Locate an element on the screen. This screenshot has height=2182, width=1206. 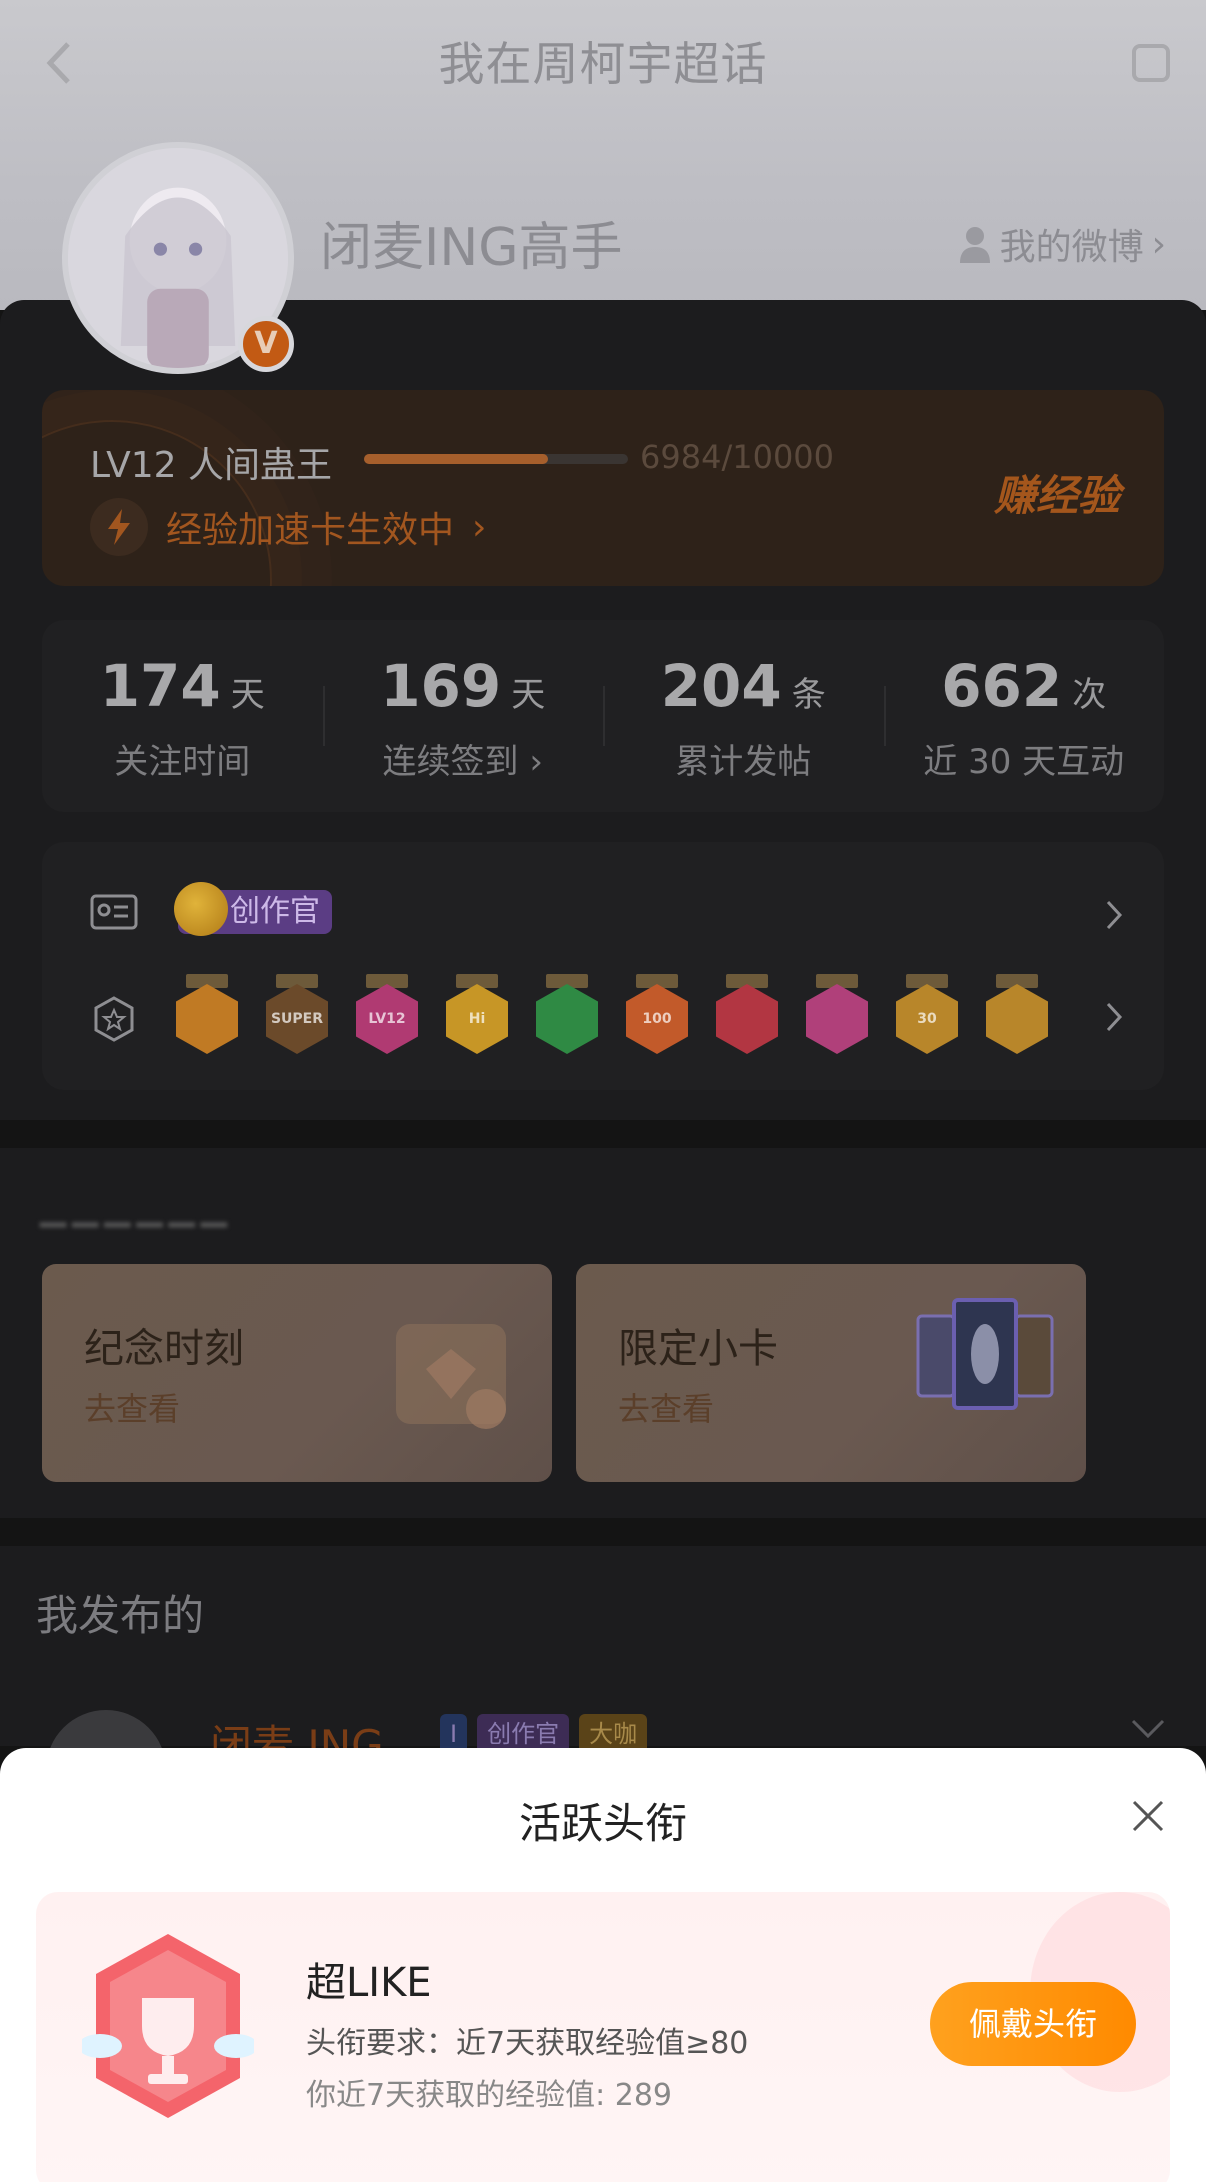
stat-checkin-days: 169 天 连续签到 › is located at coordinates (463, 716).